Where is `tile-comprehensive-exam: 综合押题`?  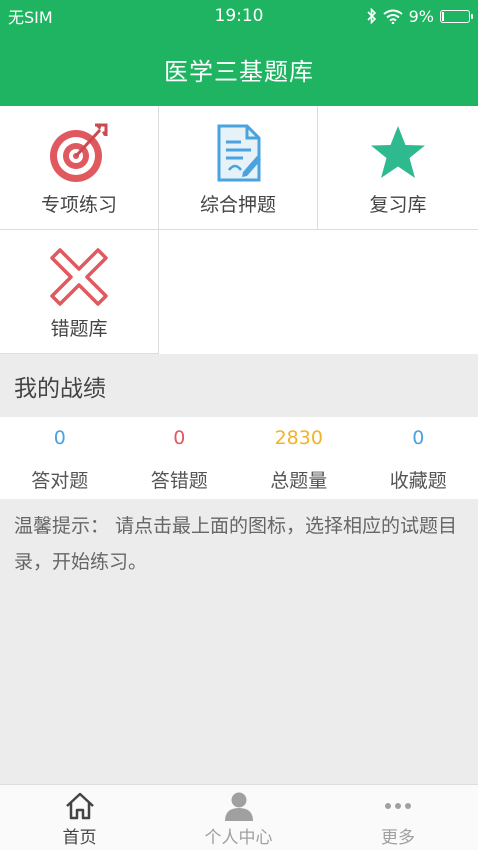 tile-comprehensive-exam: 综合押题 is located at coordinates (238, 168).